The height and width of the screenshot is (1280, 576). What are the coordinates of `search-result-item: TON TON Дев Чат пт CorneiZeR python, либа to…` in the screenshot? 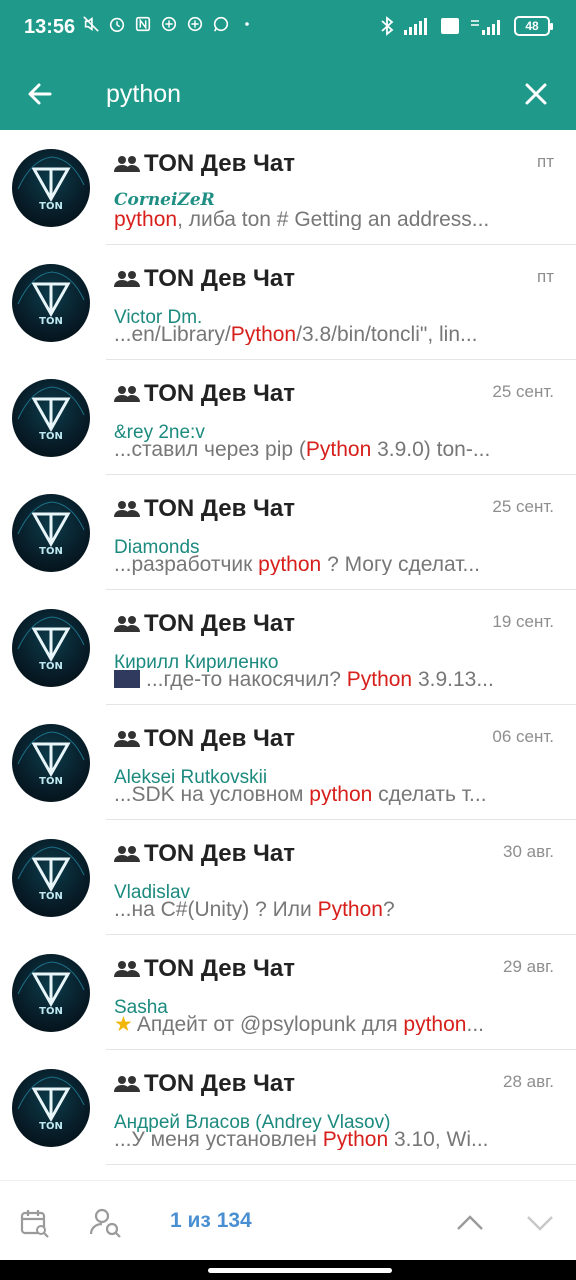 It's located at (288, 187).